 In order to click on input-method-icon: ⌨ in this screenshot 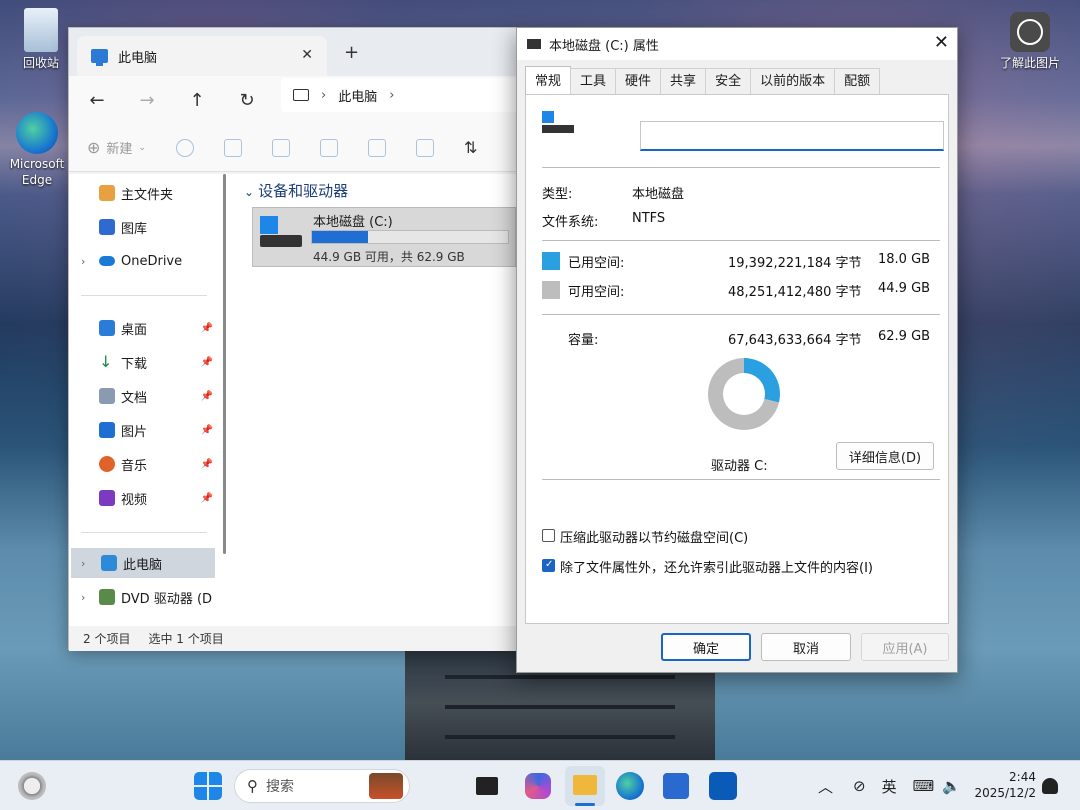, I will do `click(924, 786)`.